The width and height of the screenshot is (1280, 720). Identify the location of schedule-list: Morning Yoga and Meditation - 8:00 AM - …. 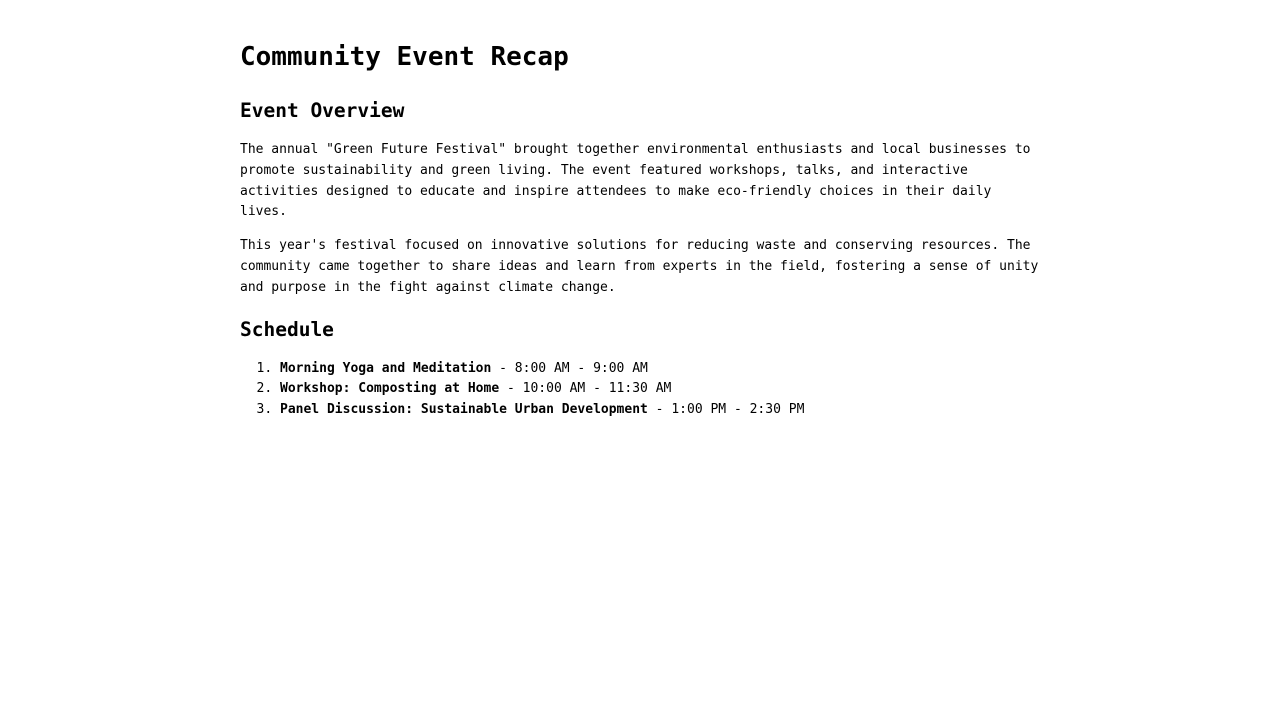
(640, 390).